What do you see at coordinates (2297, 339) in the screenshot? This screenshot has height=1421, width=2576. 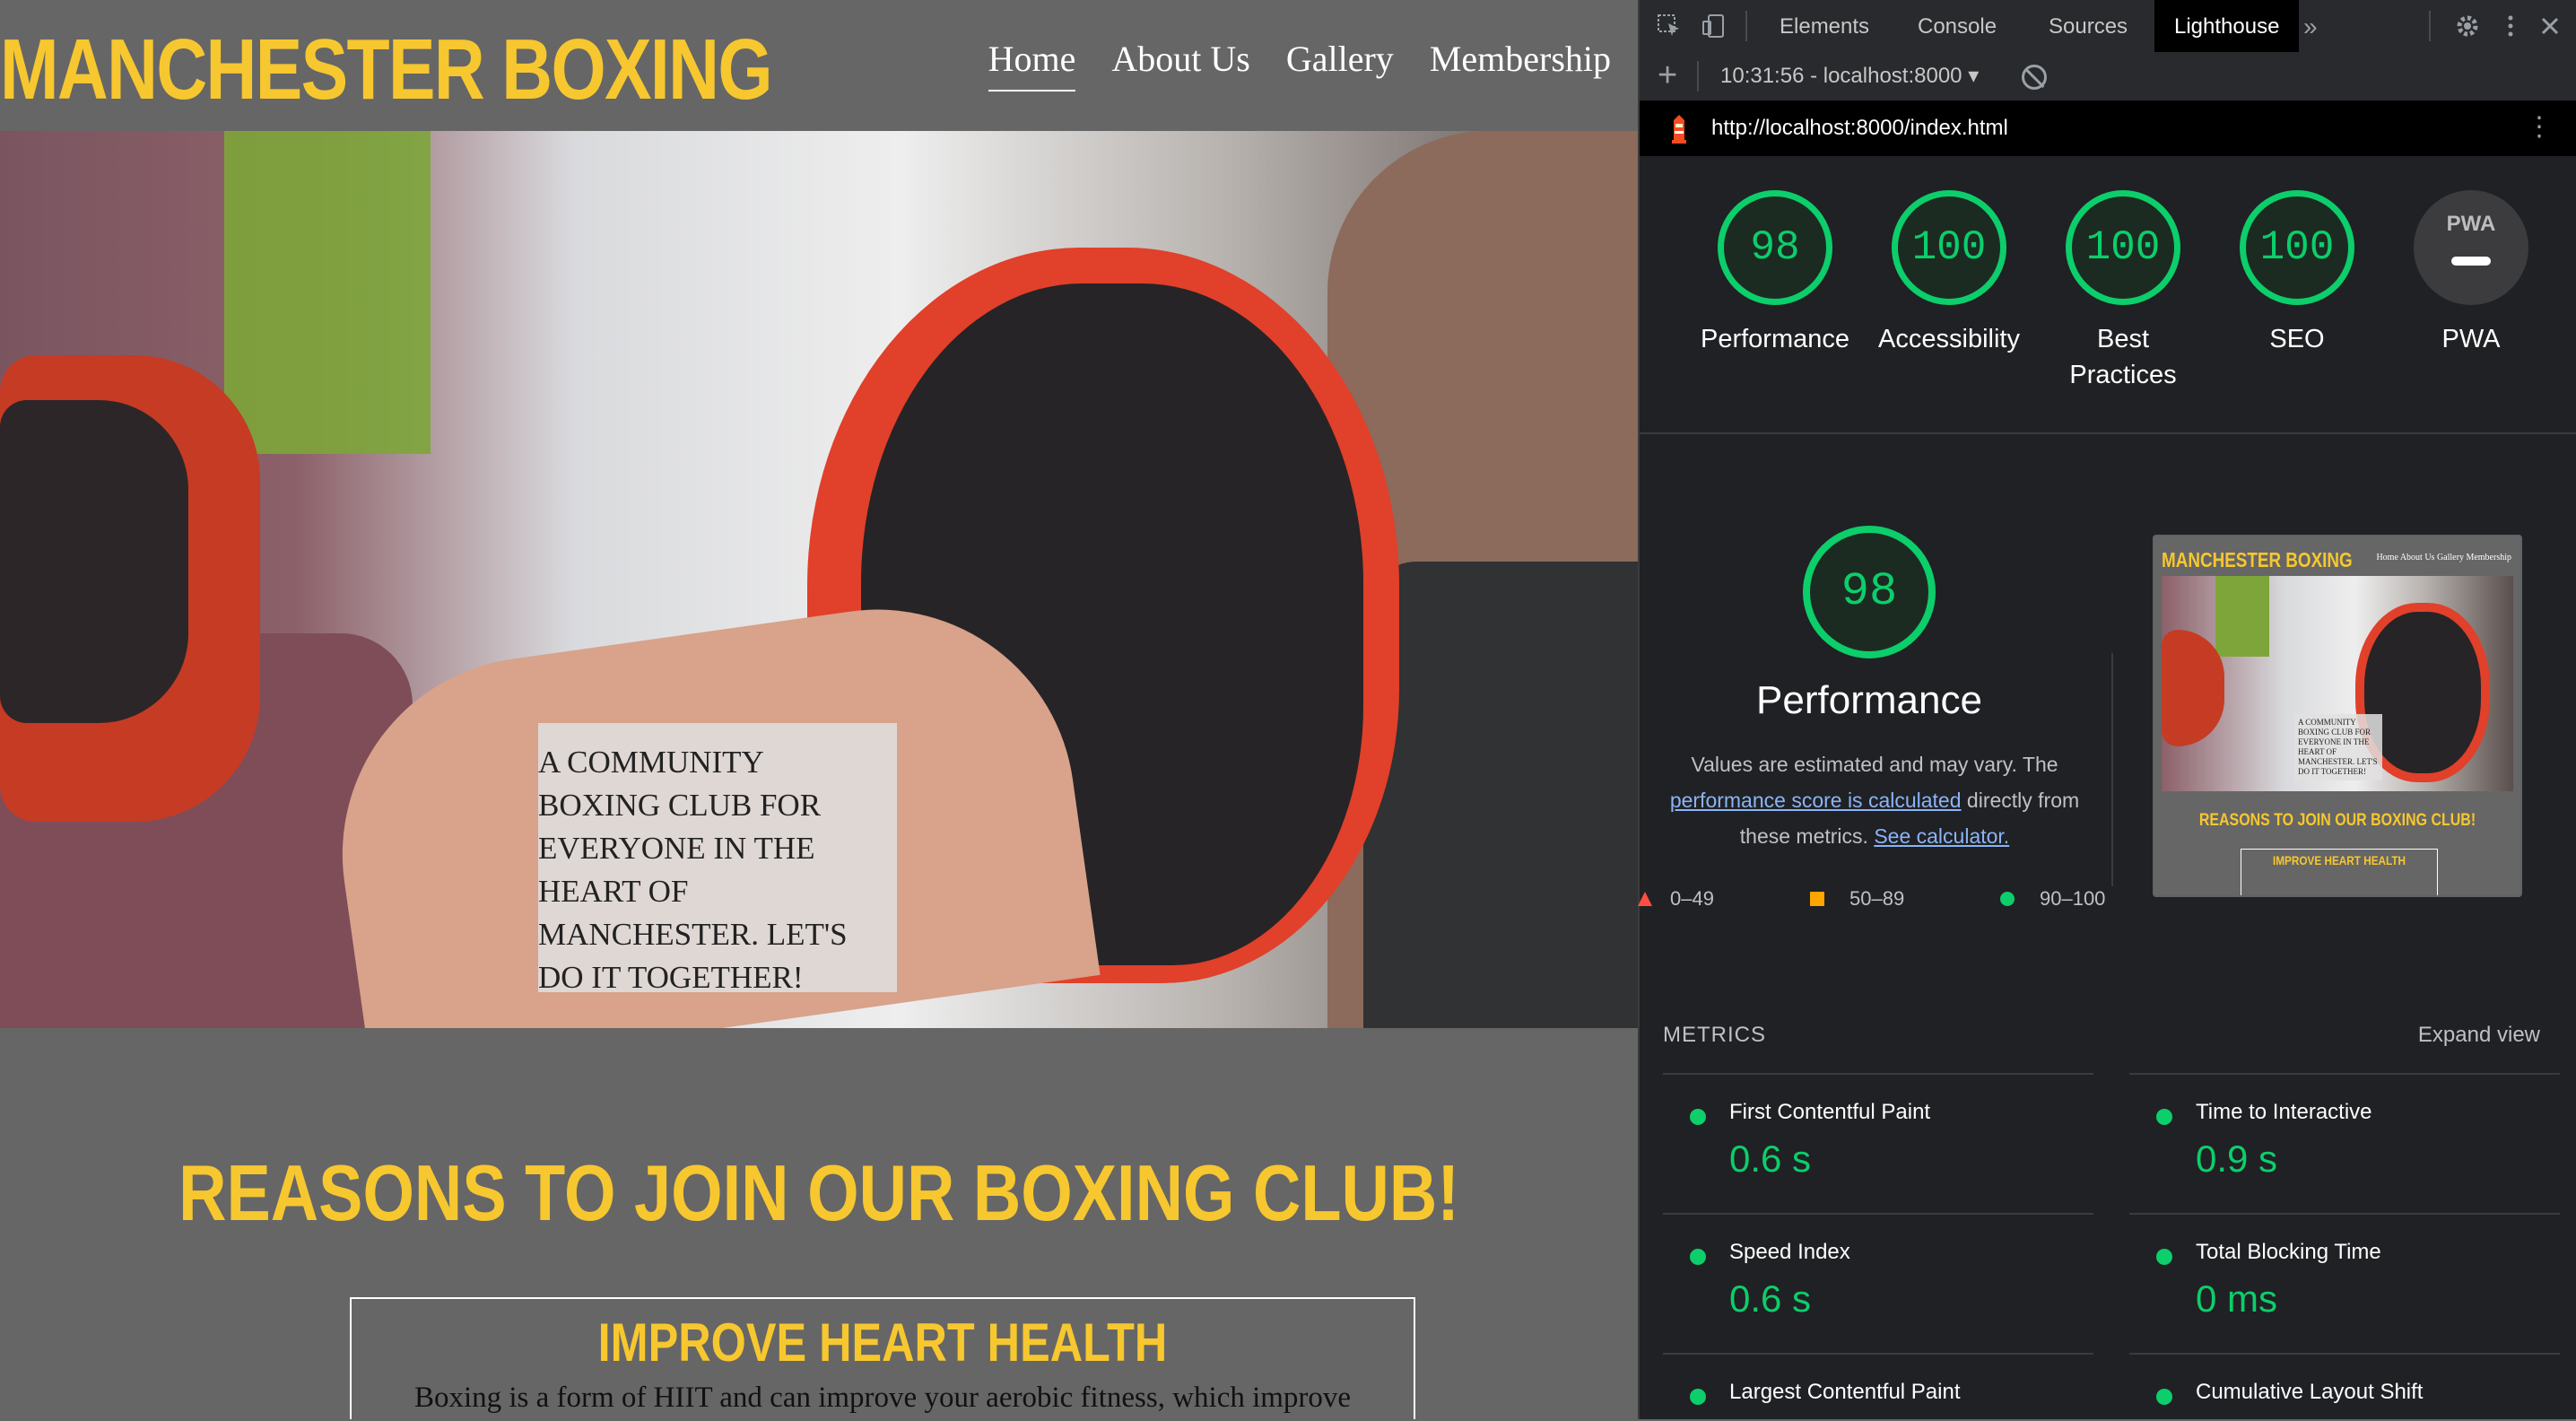 I see `gauge-label: SEO` at bounding box center [2297, 339].